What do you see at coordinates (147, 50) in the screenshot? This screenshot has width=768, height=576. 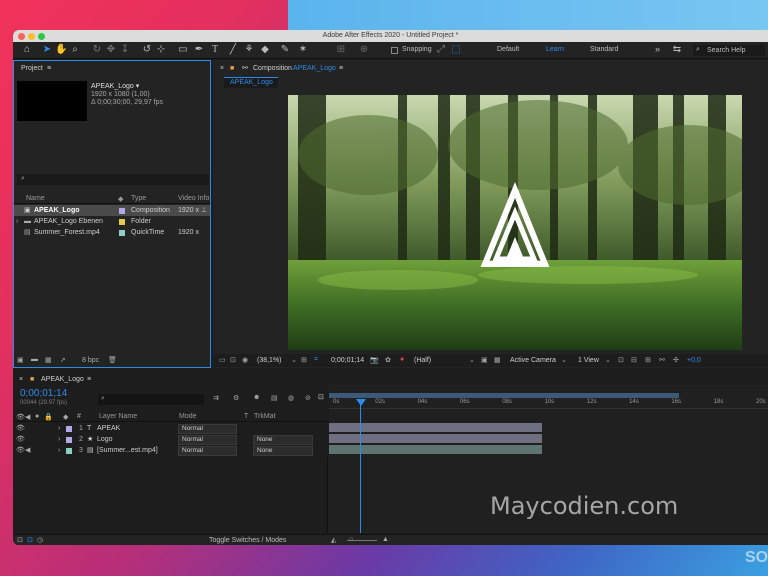 I see `rotation-tool-icon: ↺` at bounding box center [147, 50].